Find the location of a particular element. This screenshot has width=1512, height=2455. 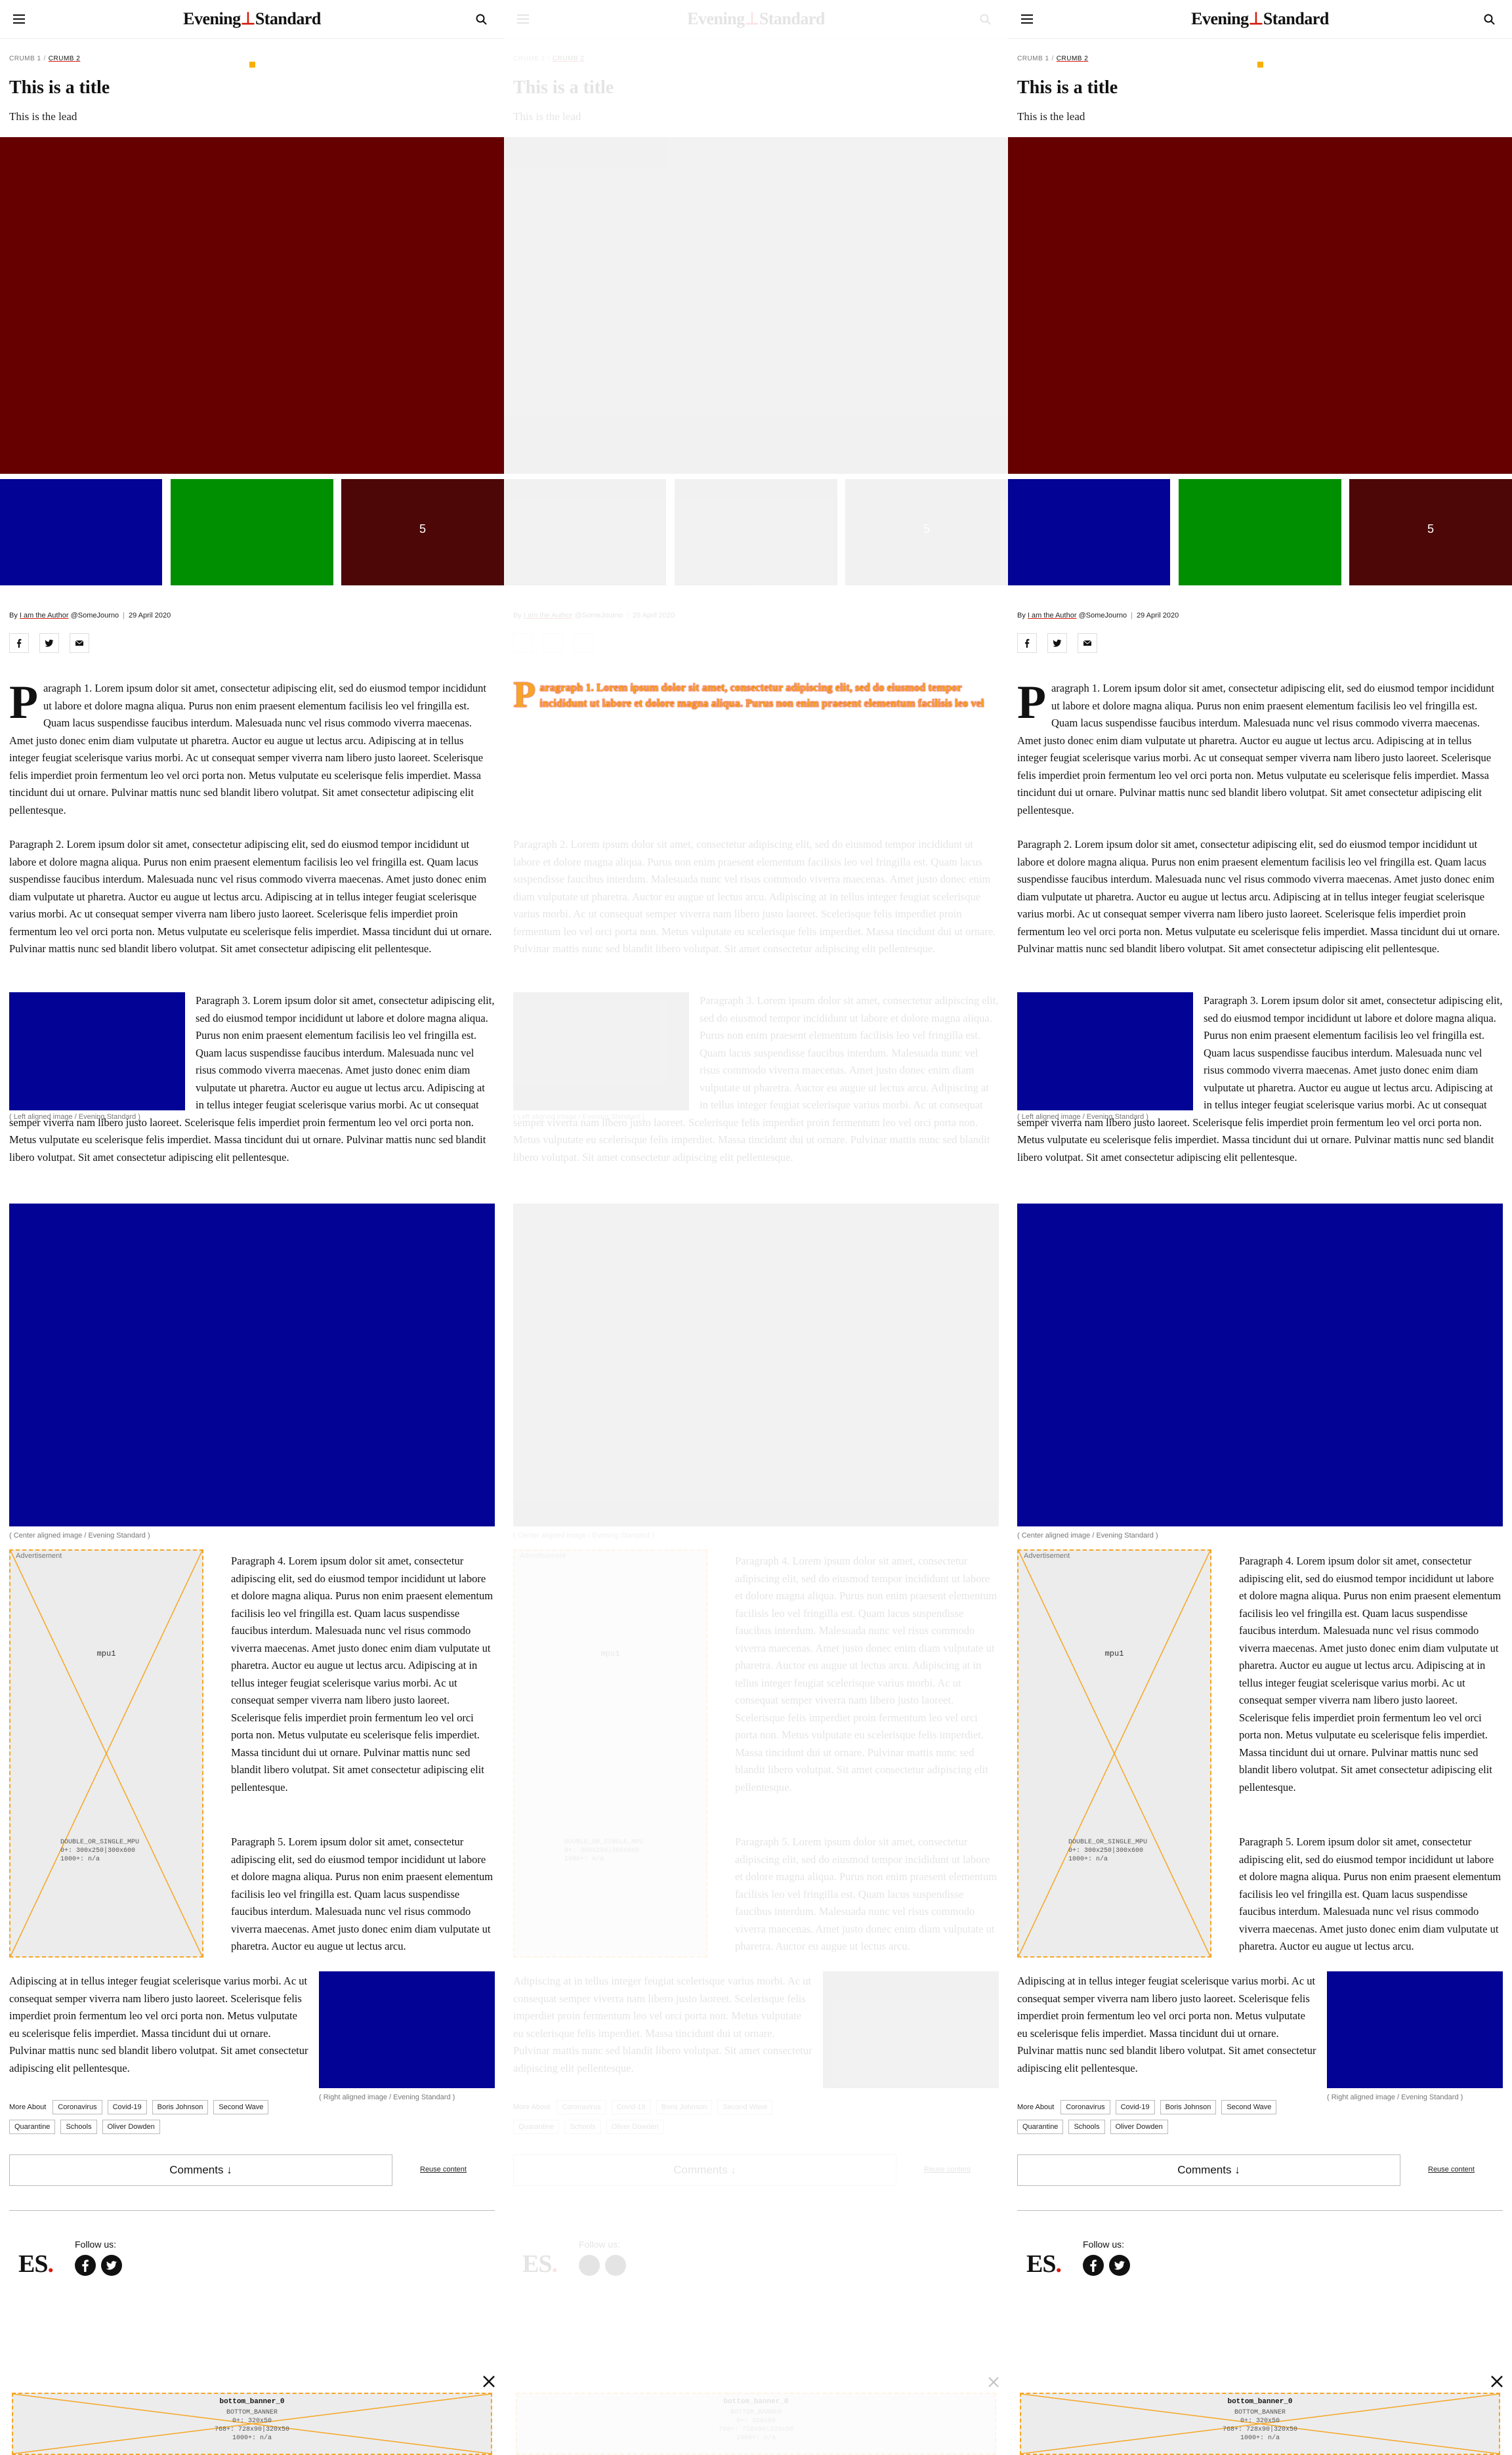

status-dot is located at coordinates (1260, 65).